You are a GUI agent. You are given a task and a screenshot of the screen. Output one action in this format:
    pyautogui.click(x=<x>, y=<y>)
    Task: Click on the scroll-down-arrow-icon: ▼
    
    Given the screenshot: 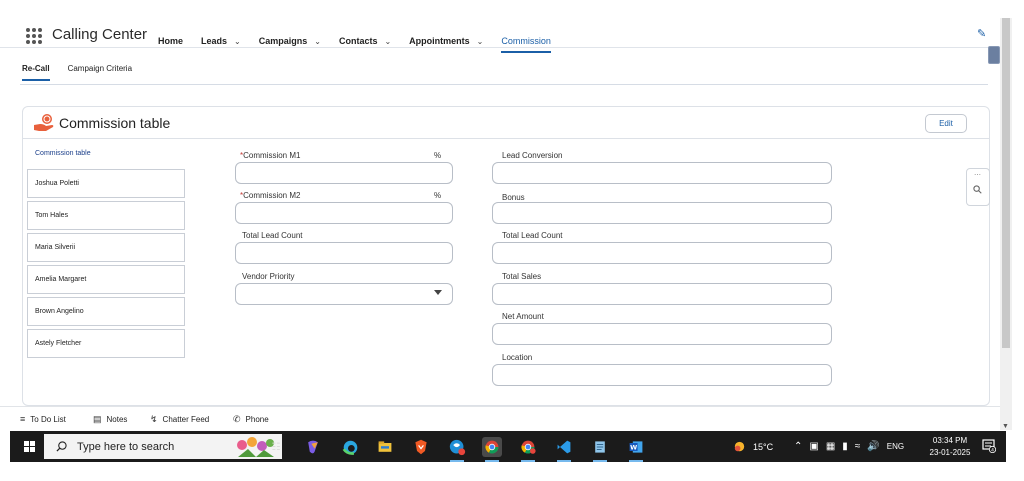 What is the action you would take?
    pyautogui.click(x=1005, y=426)
    